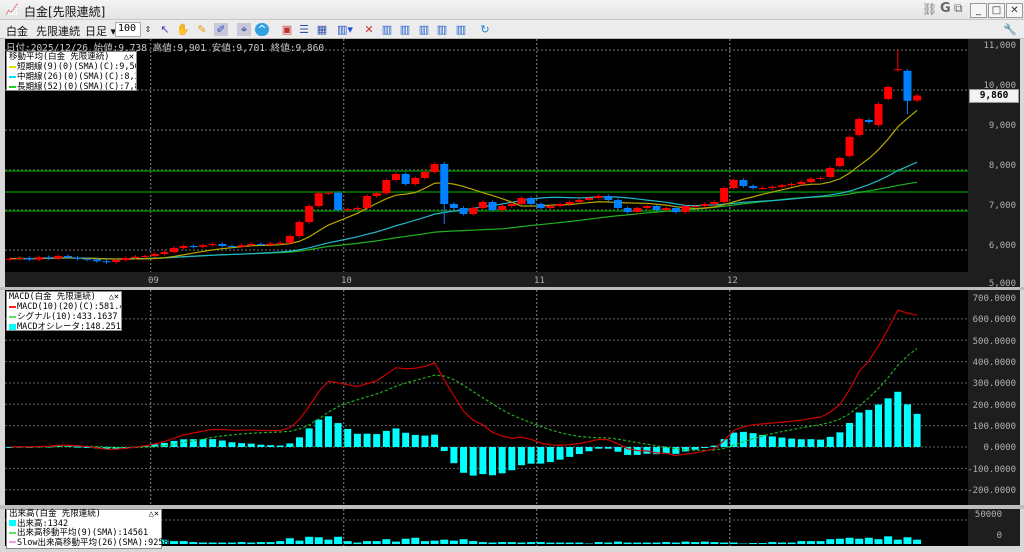 This screenshot has height=552, width=1024. Describe the element at coordinates (12, 316) in the screenshot. I see `signal-swatch` at that location.